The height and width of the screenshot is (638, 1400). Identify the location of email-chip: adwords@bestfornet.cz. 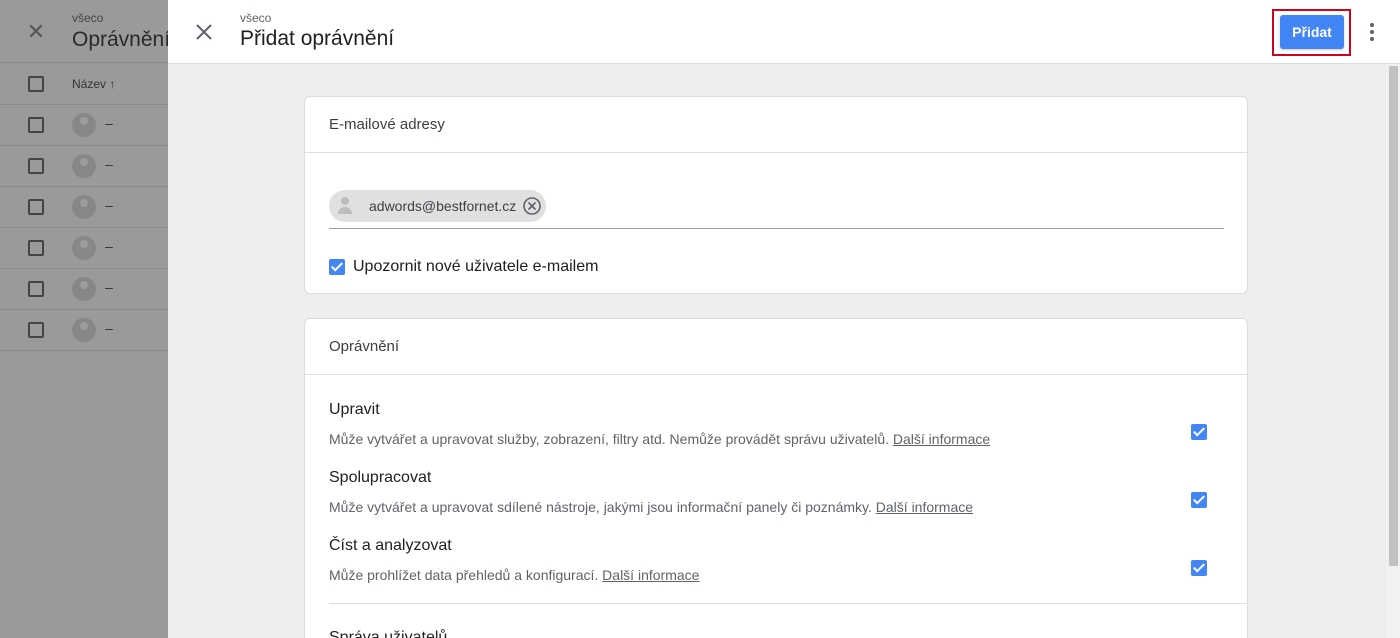
(438, 206).